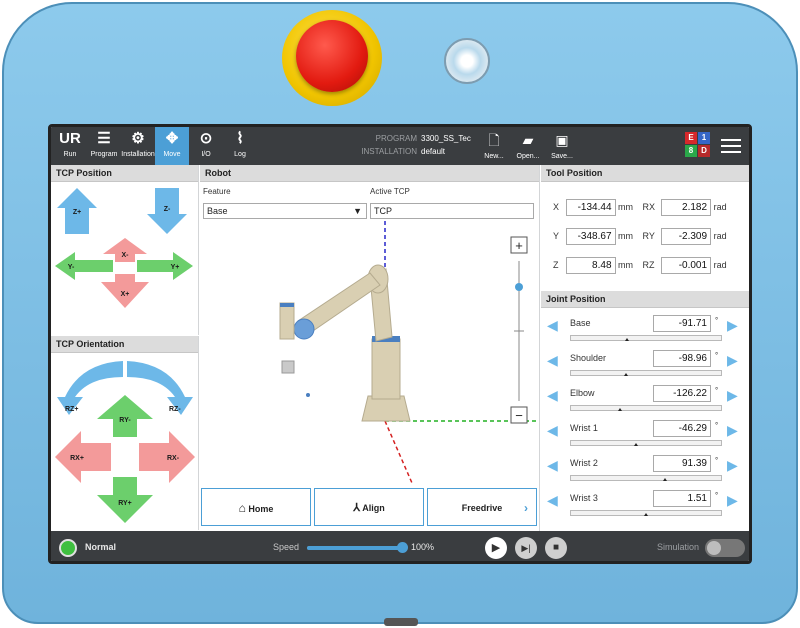  Describe the element at coordinates (125, 291) in the screenshot. I see `x-plus-arrow: X+` at that location.